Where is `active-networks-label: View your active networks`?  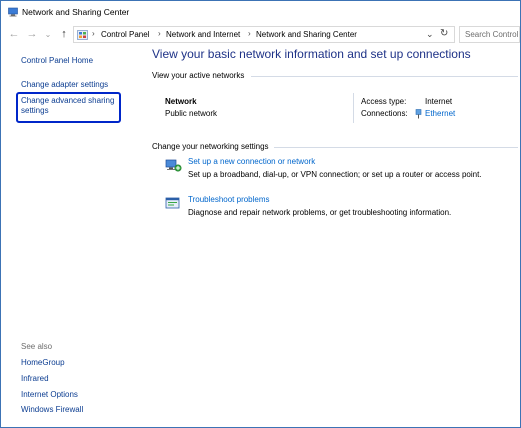 active-networks-label: View your active networks is located at coordinates (198, 75).